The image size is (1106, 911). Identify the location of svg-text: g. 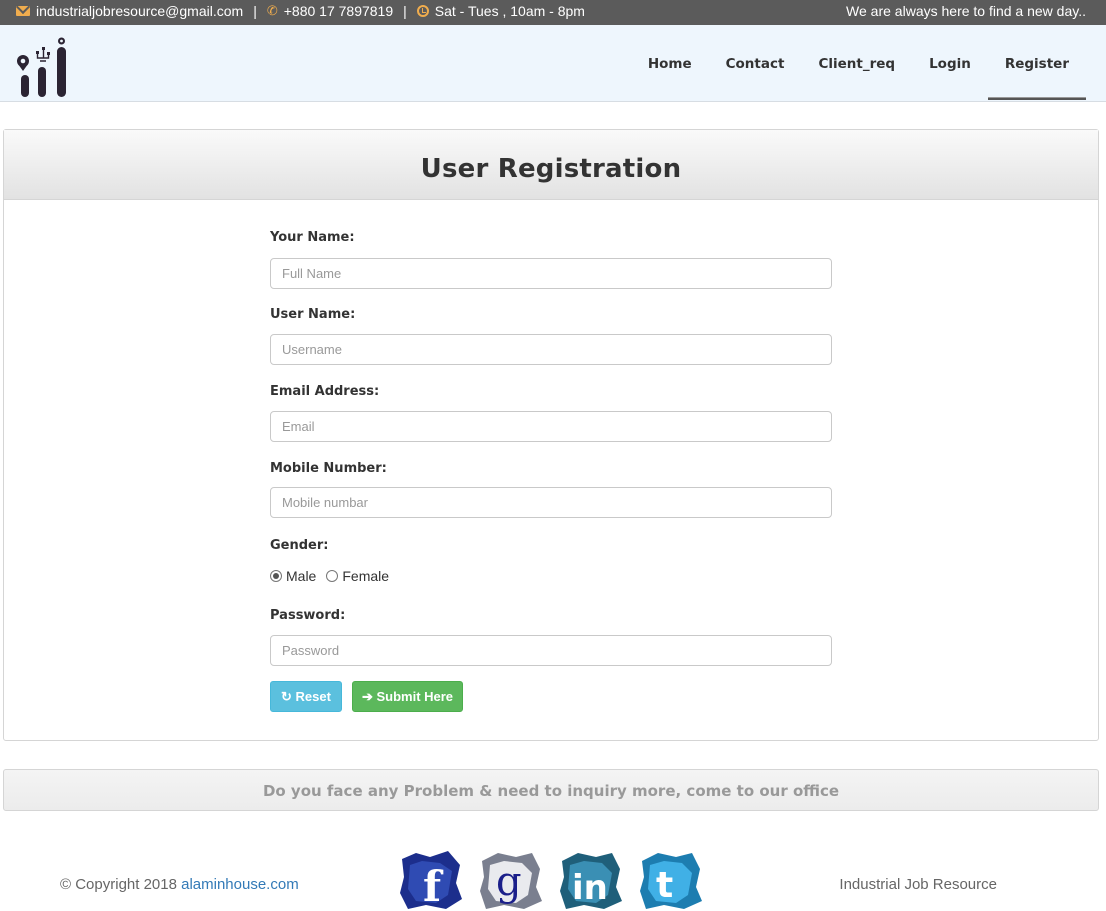
(509, 882).